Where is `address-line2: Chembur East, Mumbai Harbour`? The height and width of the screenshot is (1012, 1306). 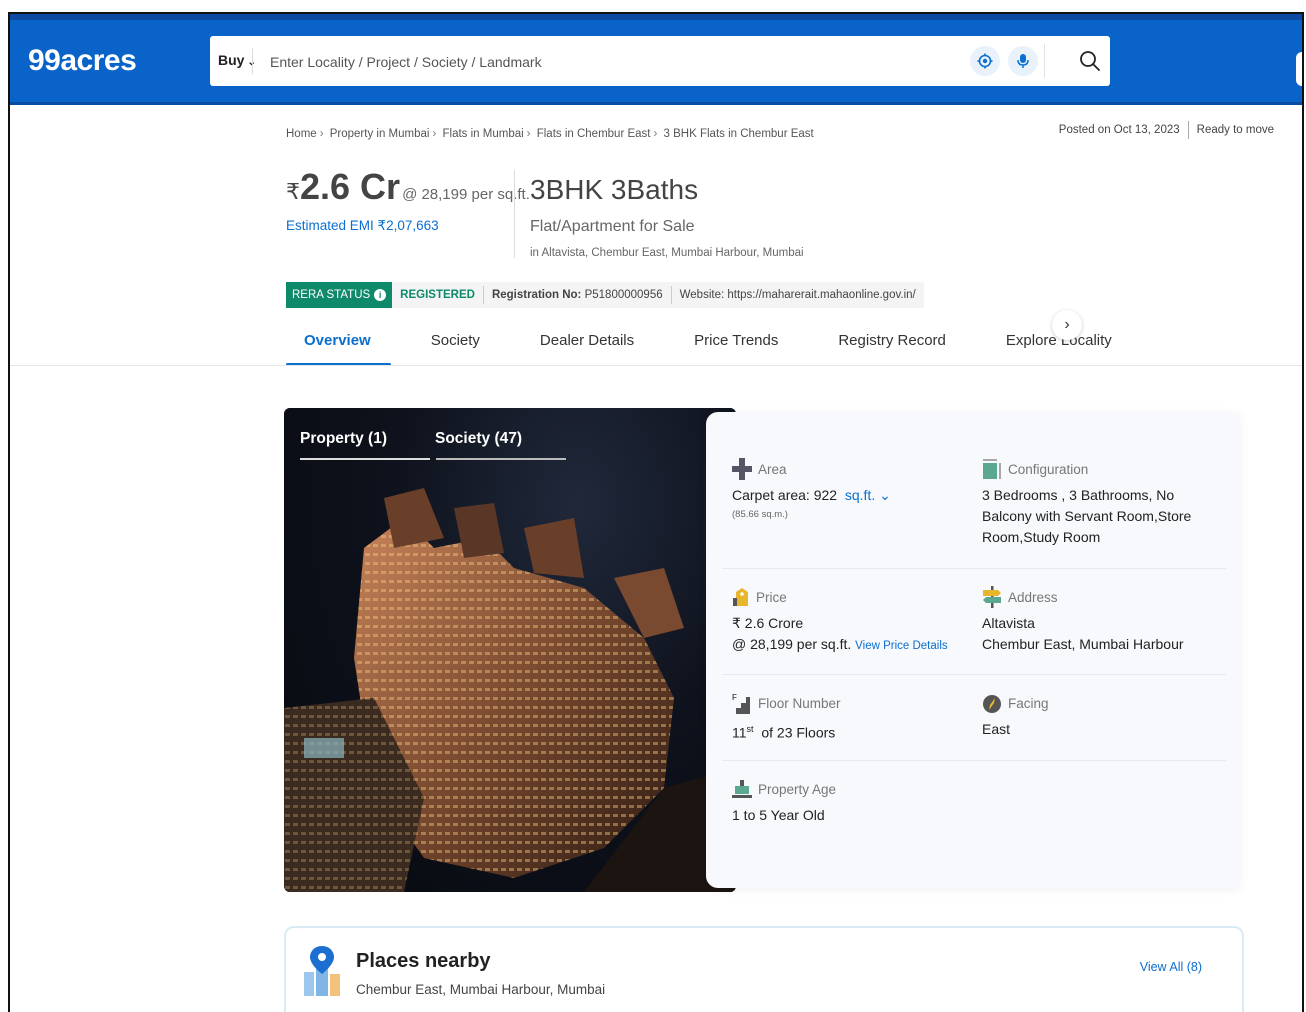 address-line2: Chembur East, Mumbai Harbour is located at coordinates (1083, 644).